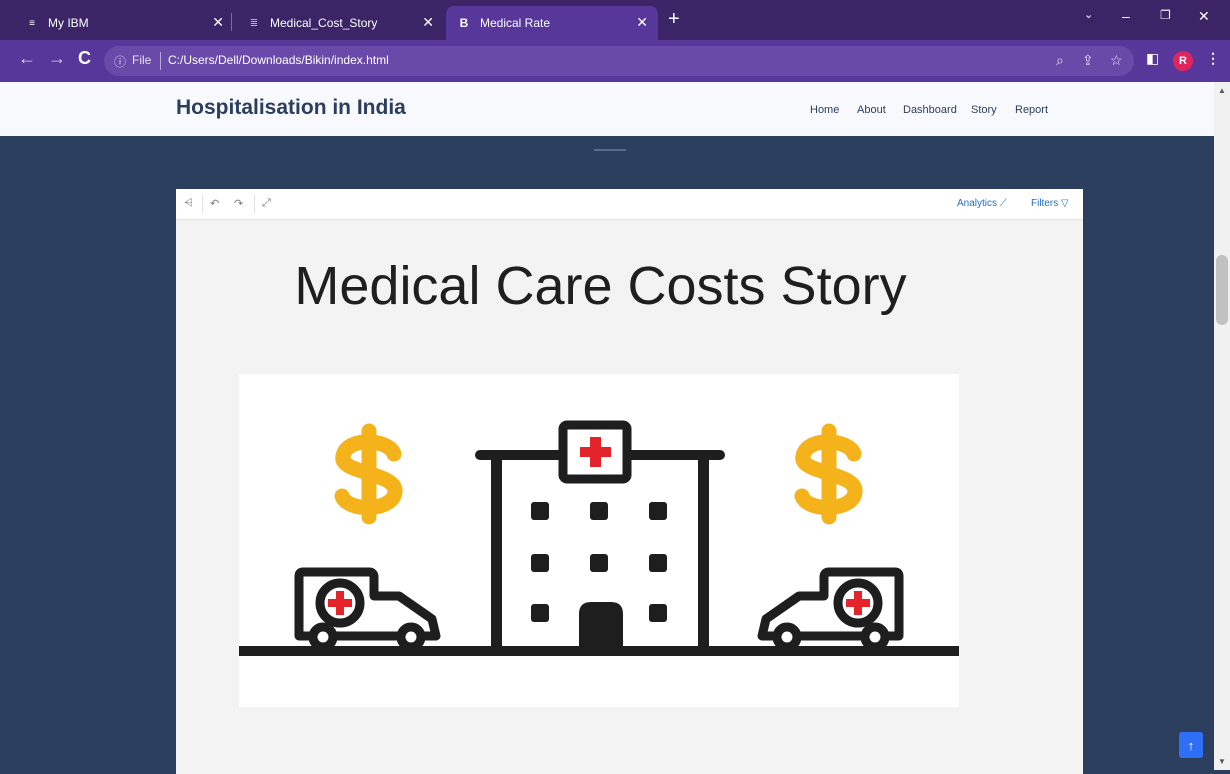 This screenshot has height=774, width=1230. I want to click on nav-about: About, so click(871, 110).